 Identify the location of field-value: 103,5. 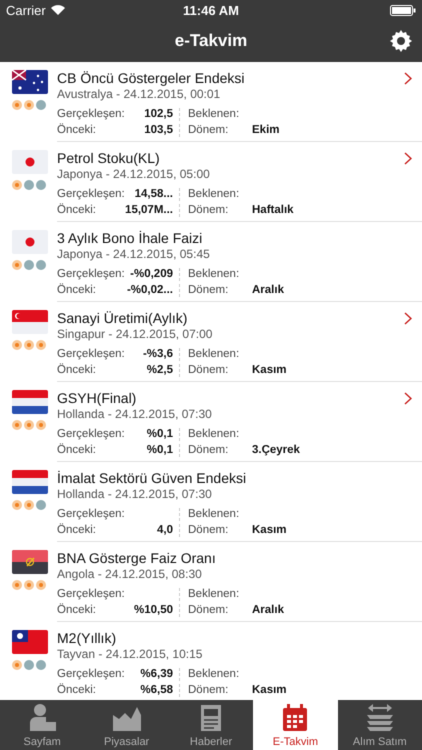
(158, 131).